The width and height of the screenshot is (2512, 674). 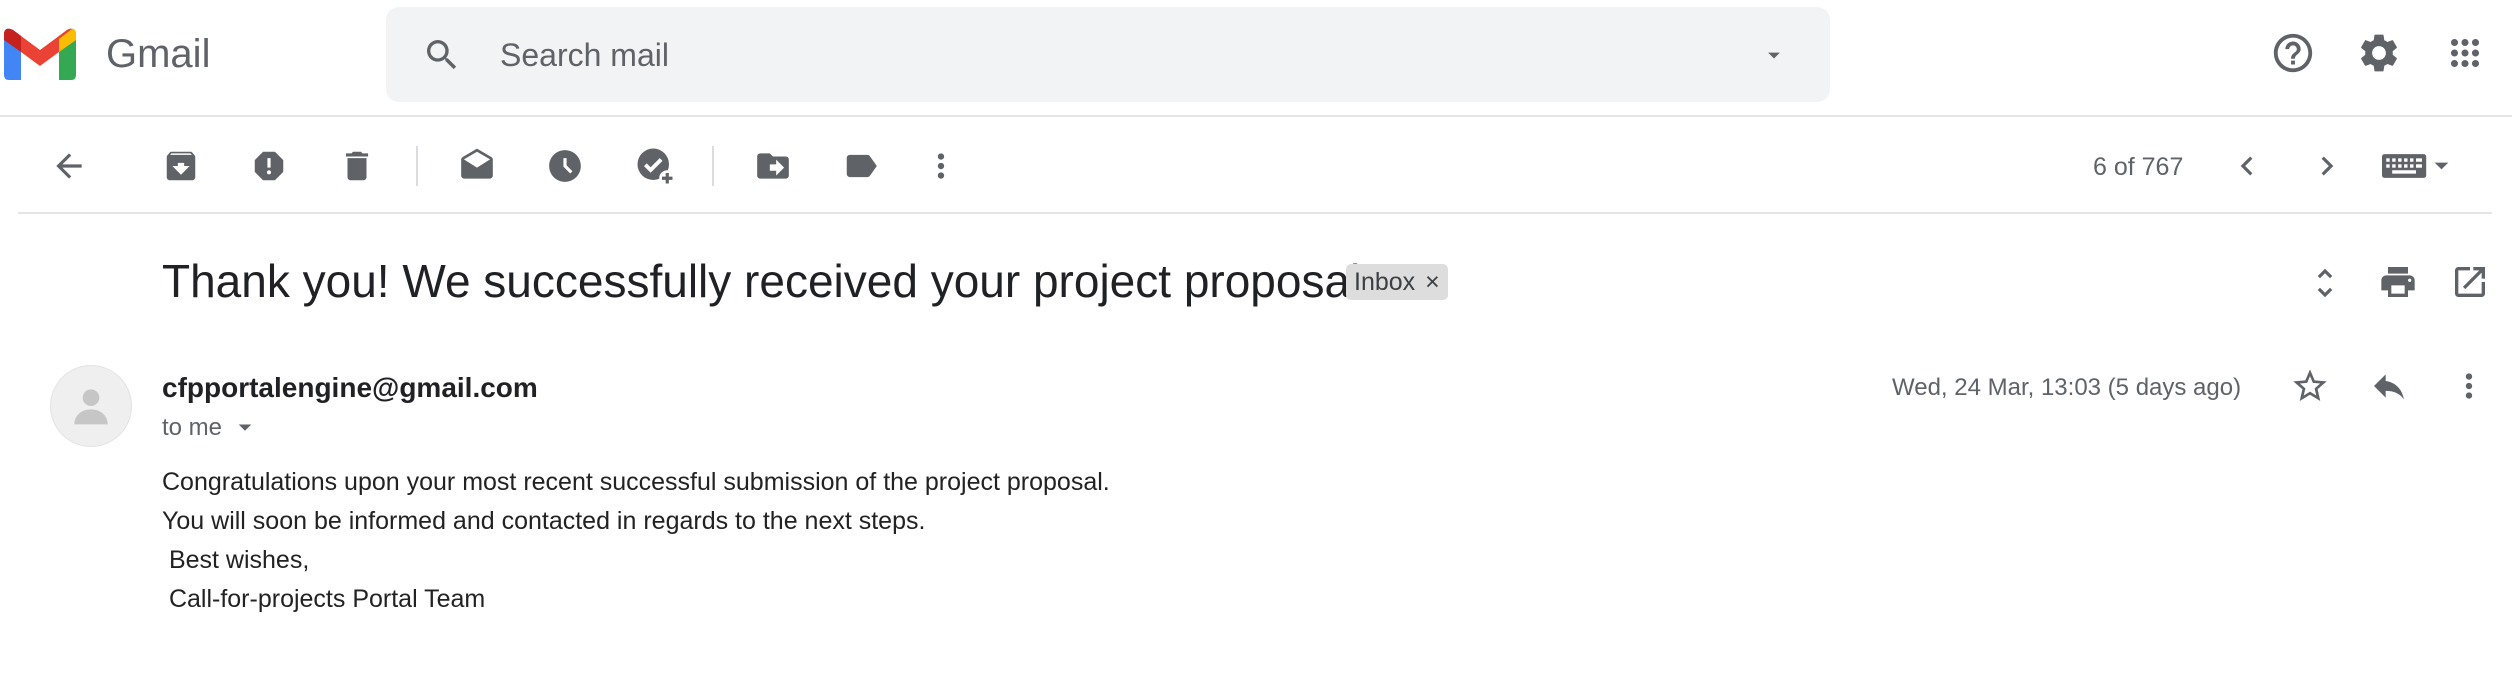 I want to click on toolbar-divider, so click(x=1255, y=213).